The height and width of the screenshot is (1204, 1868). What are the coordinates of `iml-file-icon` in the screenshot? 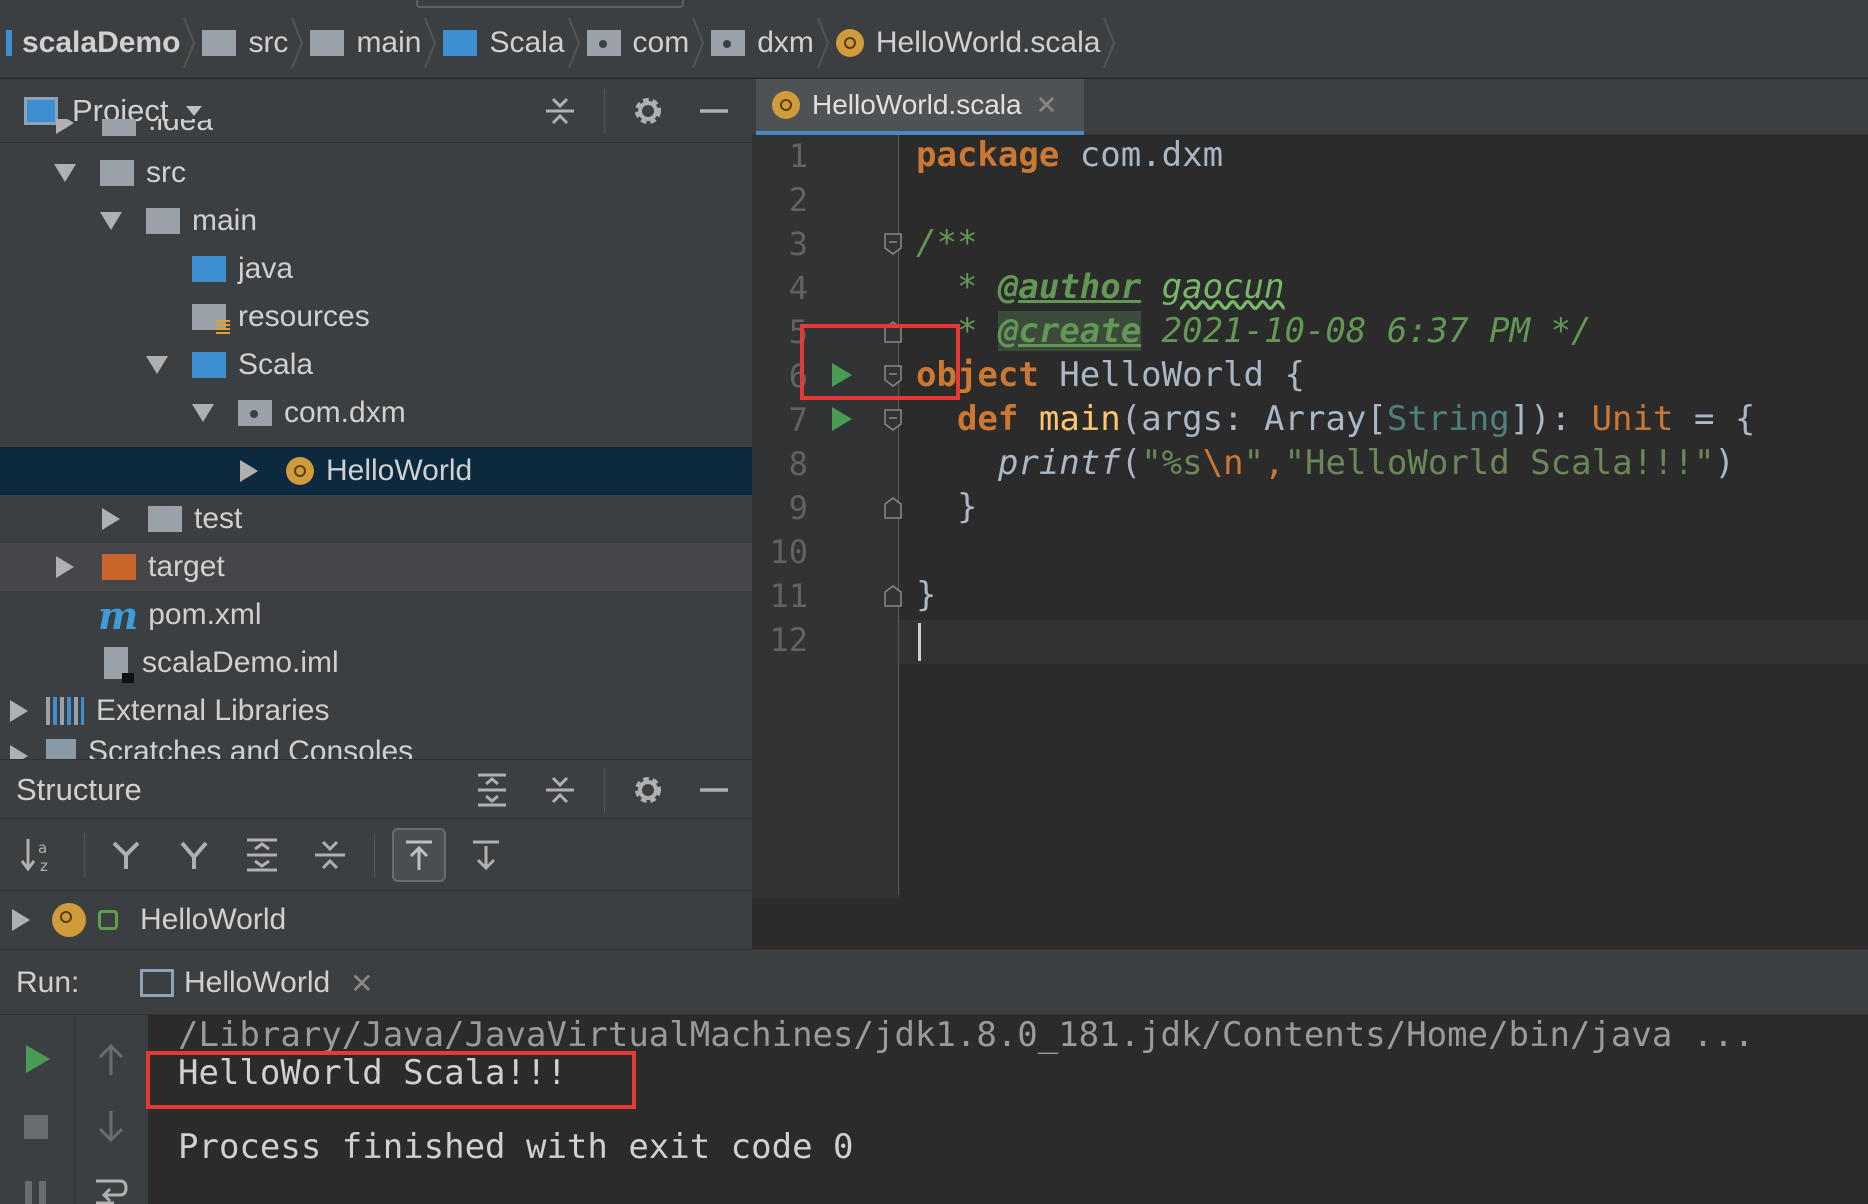 It's located at (119, 665).